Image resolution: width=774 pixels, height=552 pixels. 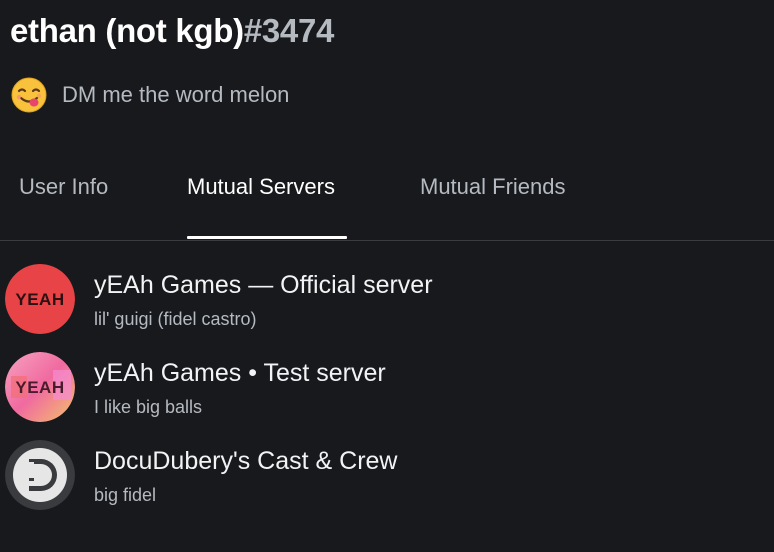 I want to click on docudubery-logo-icon, so click(x=40, y=475).